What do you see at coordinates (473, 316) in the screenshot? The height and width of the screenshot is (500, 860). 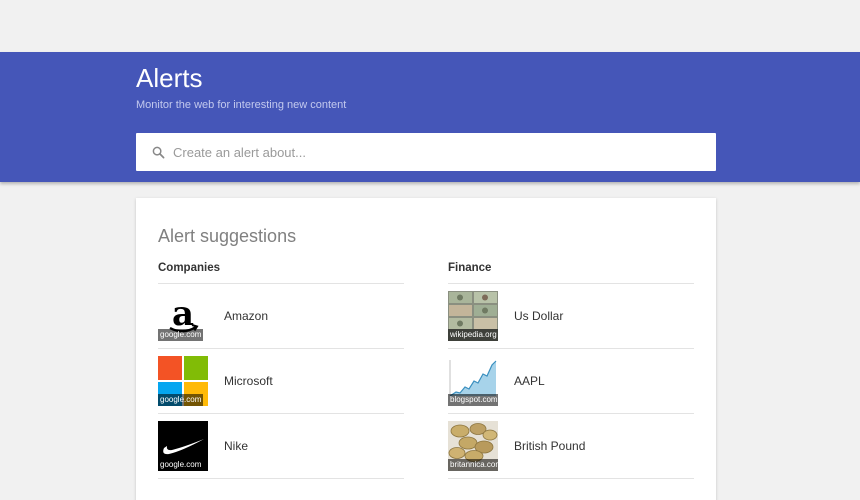 I see `dollar-bills-icon: wikipedia.org` at bounding box center [473, 316].